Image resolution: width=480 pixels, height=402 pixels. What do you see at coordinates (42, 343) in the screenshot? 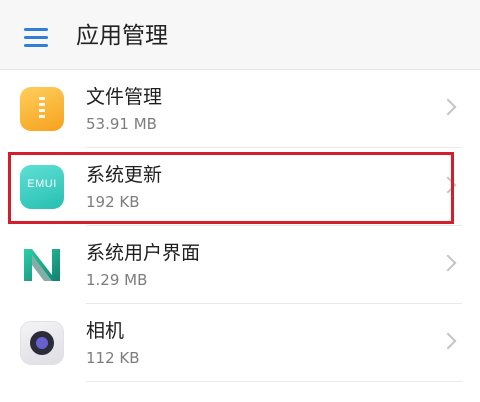
I see `camera-icon` at bounding box center [42, 343].